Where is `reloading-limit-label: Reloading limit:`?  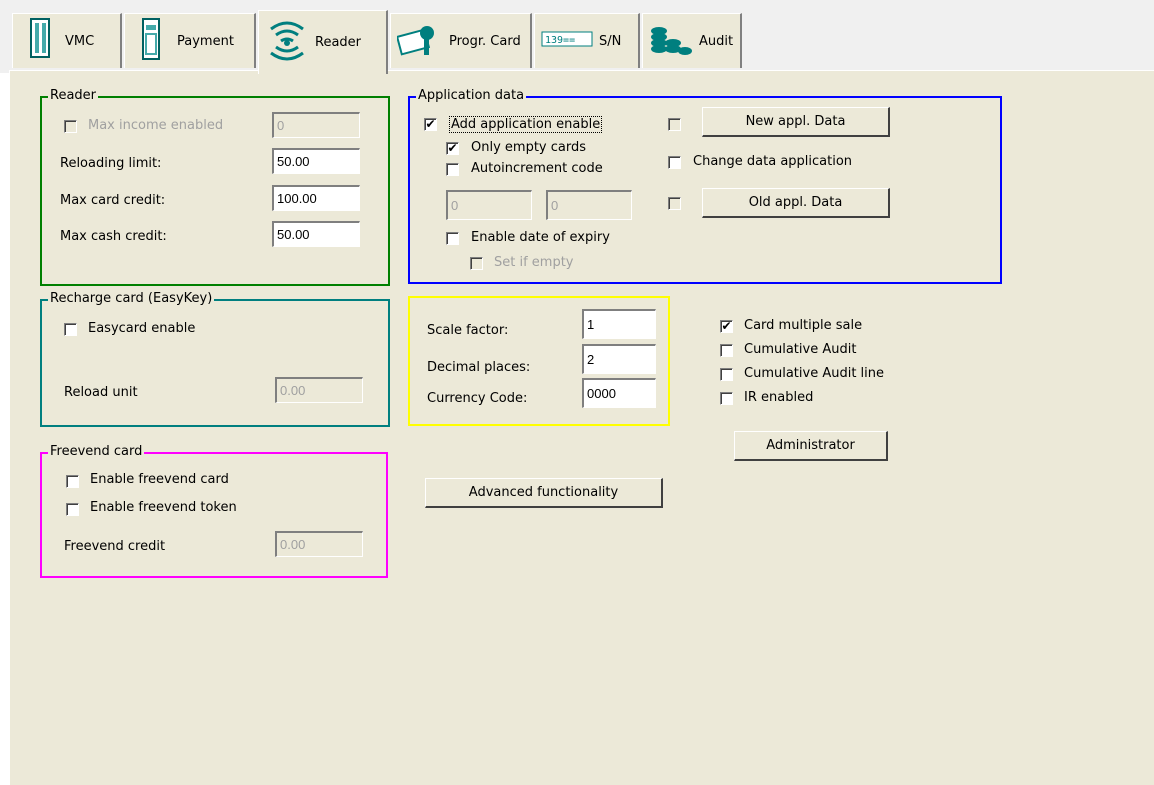
reloading-limit-label: Reloading limit: is located at coordinates (111, 163).